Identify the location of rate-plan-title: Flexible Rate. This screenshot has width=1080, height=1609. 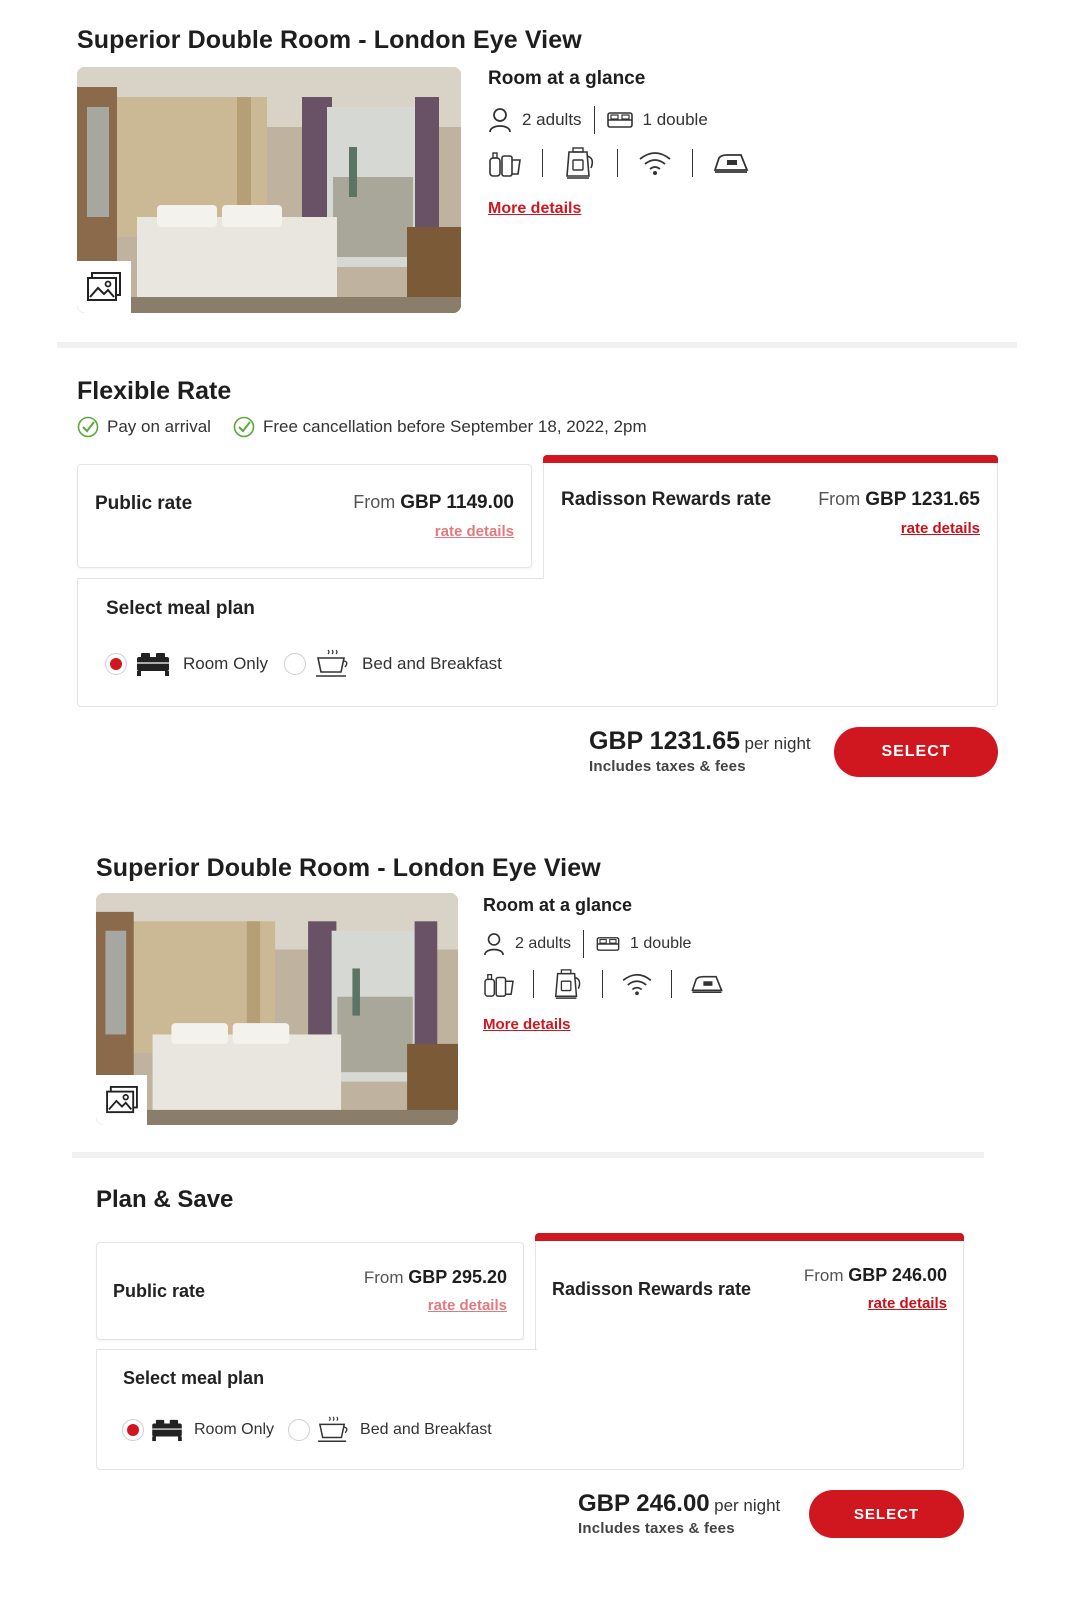
(154, 391).